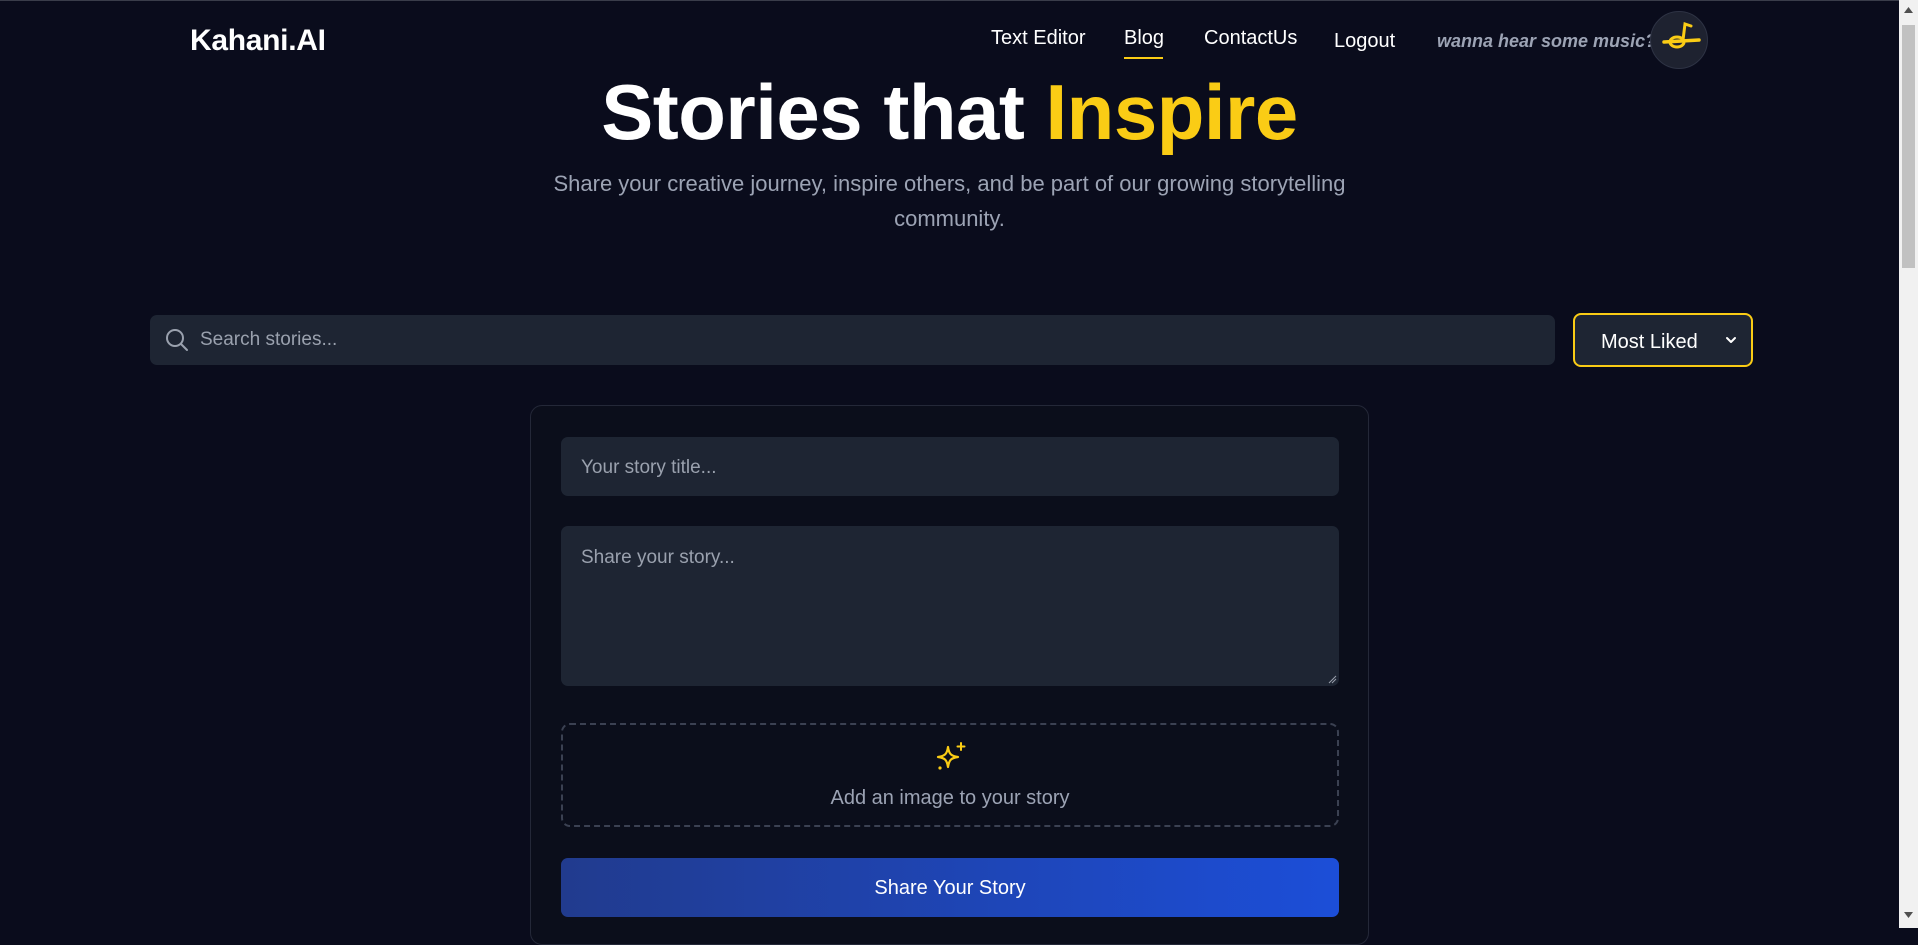  Describe the element at coordinates (1731, 340) in the screenshot. I see `chevron-down-icon` at that location.